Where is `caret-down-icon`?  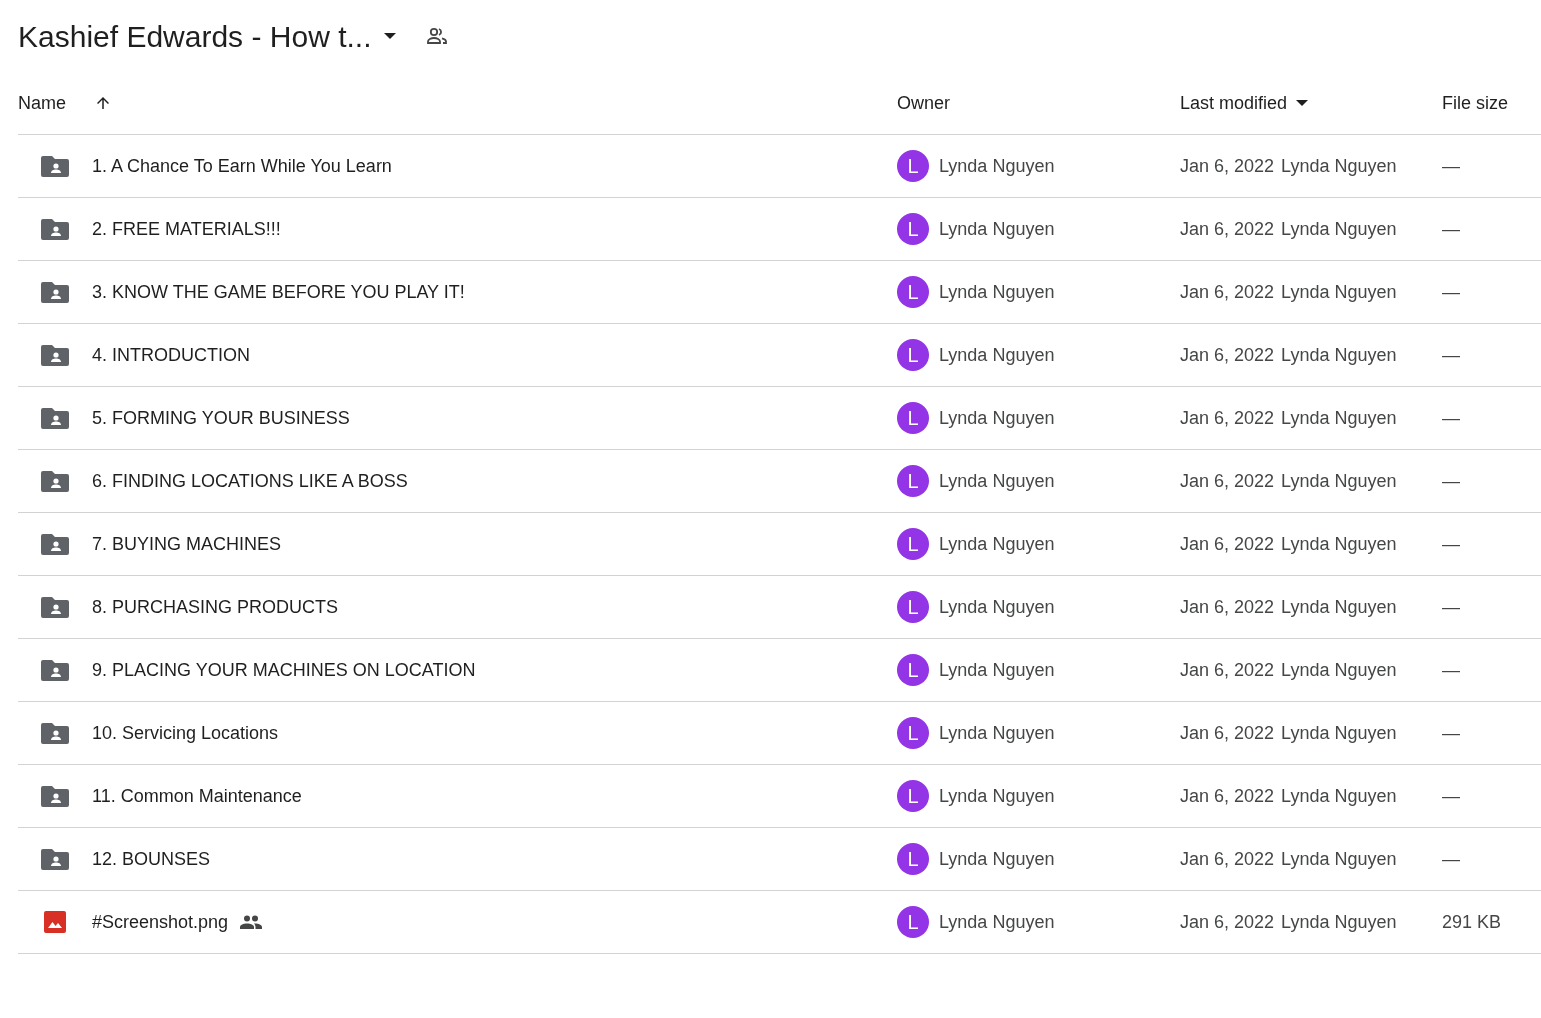 caret-down-icon is located at coordinates (1302, 103).